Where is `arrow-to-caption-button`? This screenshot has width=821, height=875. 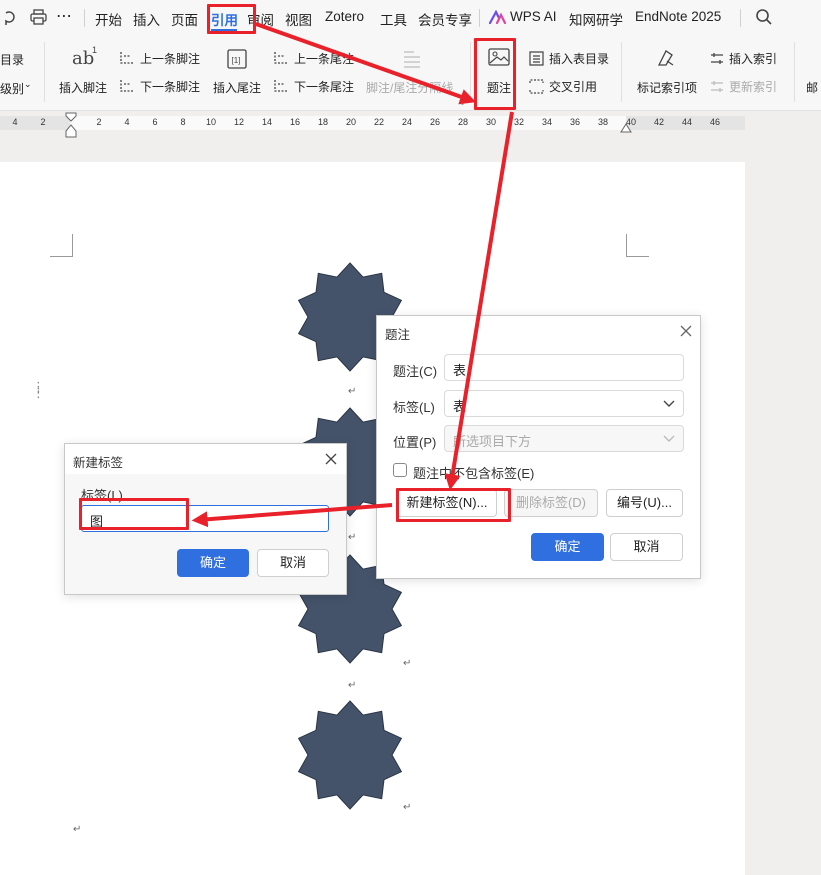
arrow-to-caption-button is located at coordinates (366, 63).